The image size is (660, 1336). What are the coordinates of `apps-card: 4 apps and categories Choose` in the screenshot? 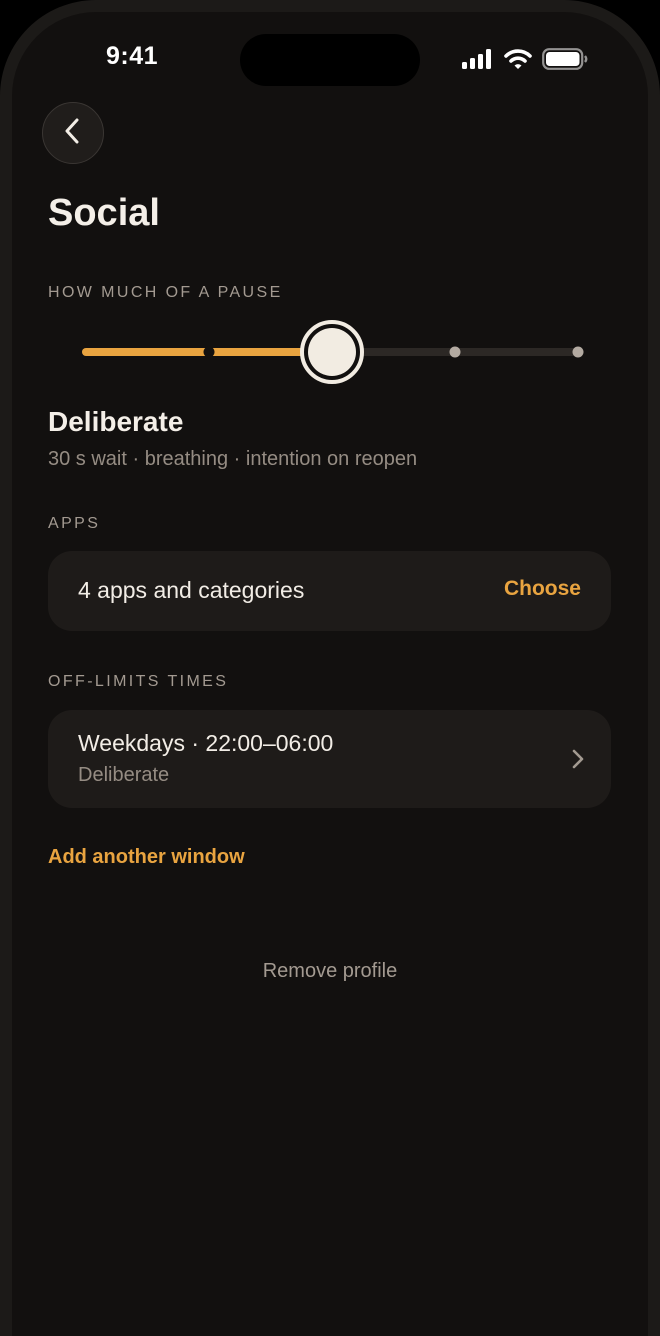 It's located at (329, 591).